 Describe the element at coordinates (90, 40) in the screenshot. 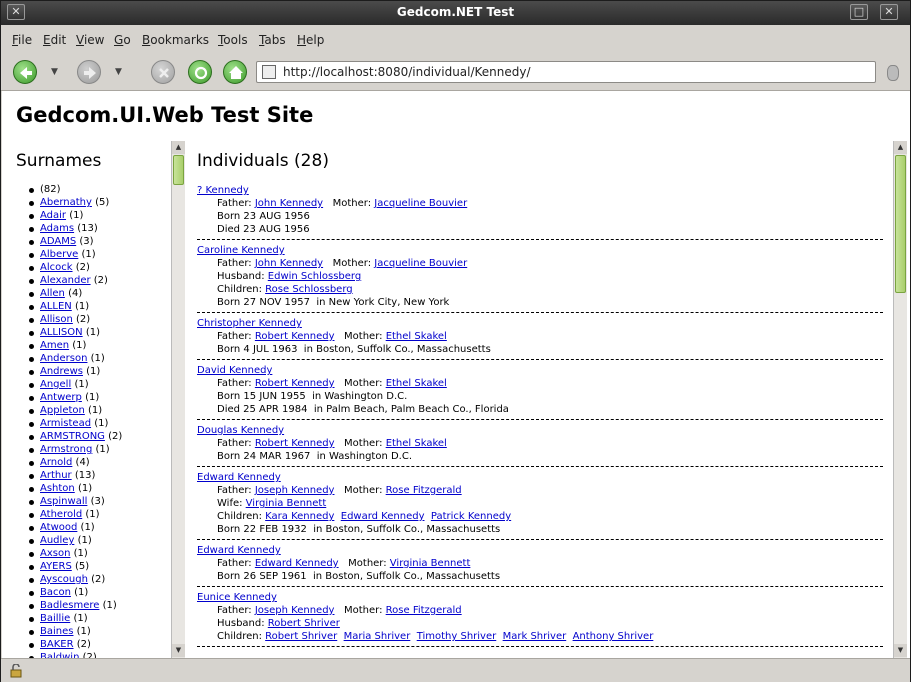

I see `menu-view: View` at that location.